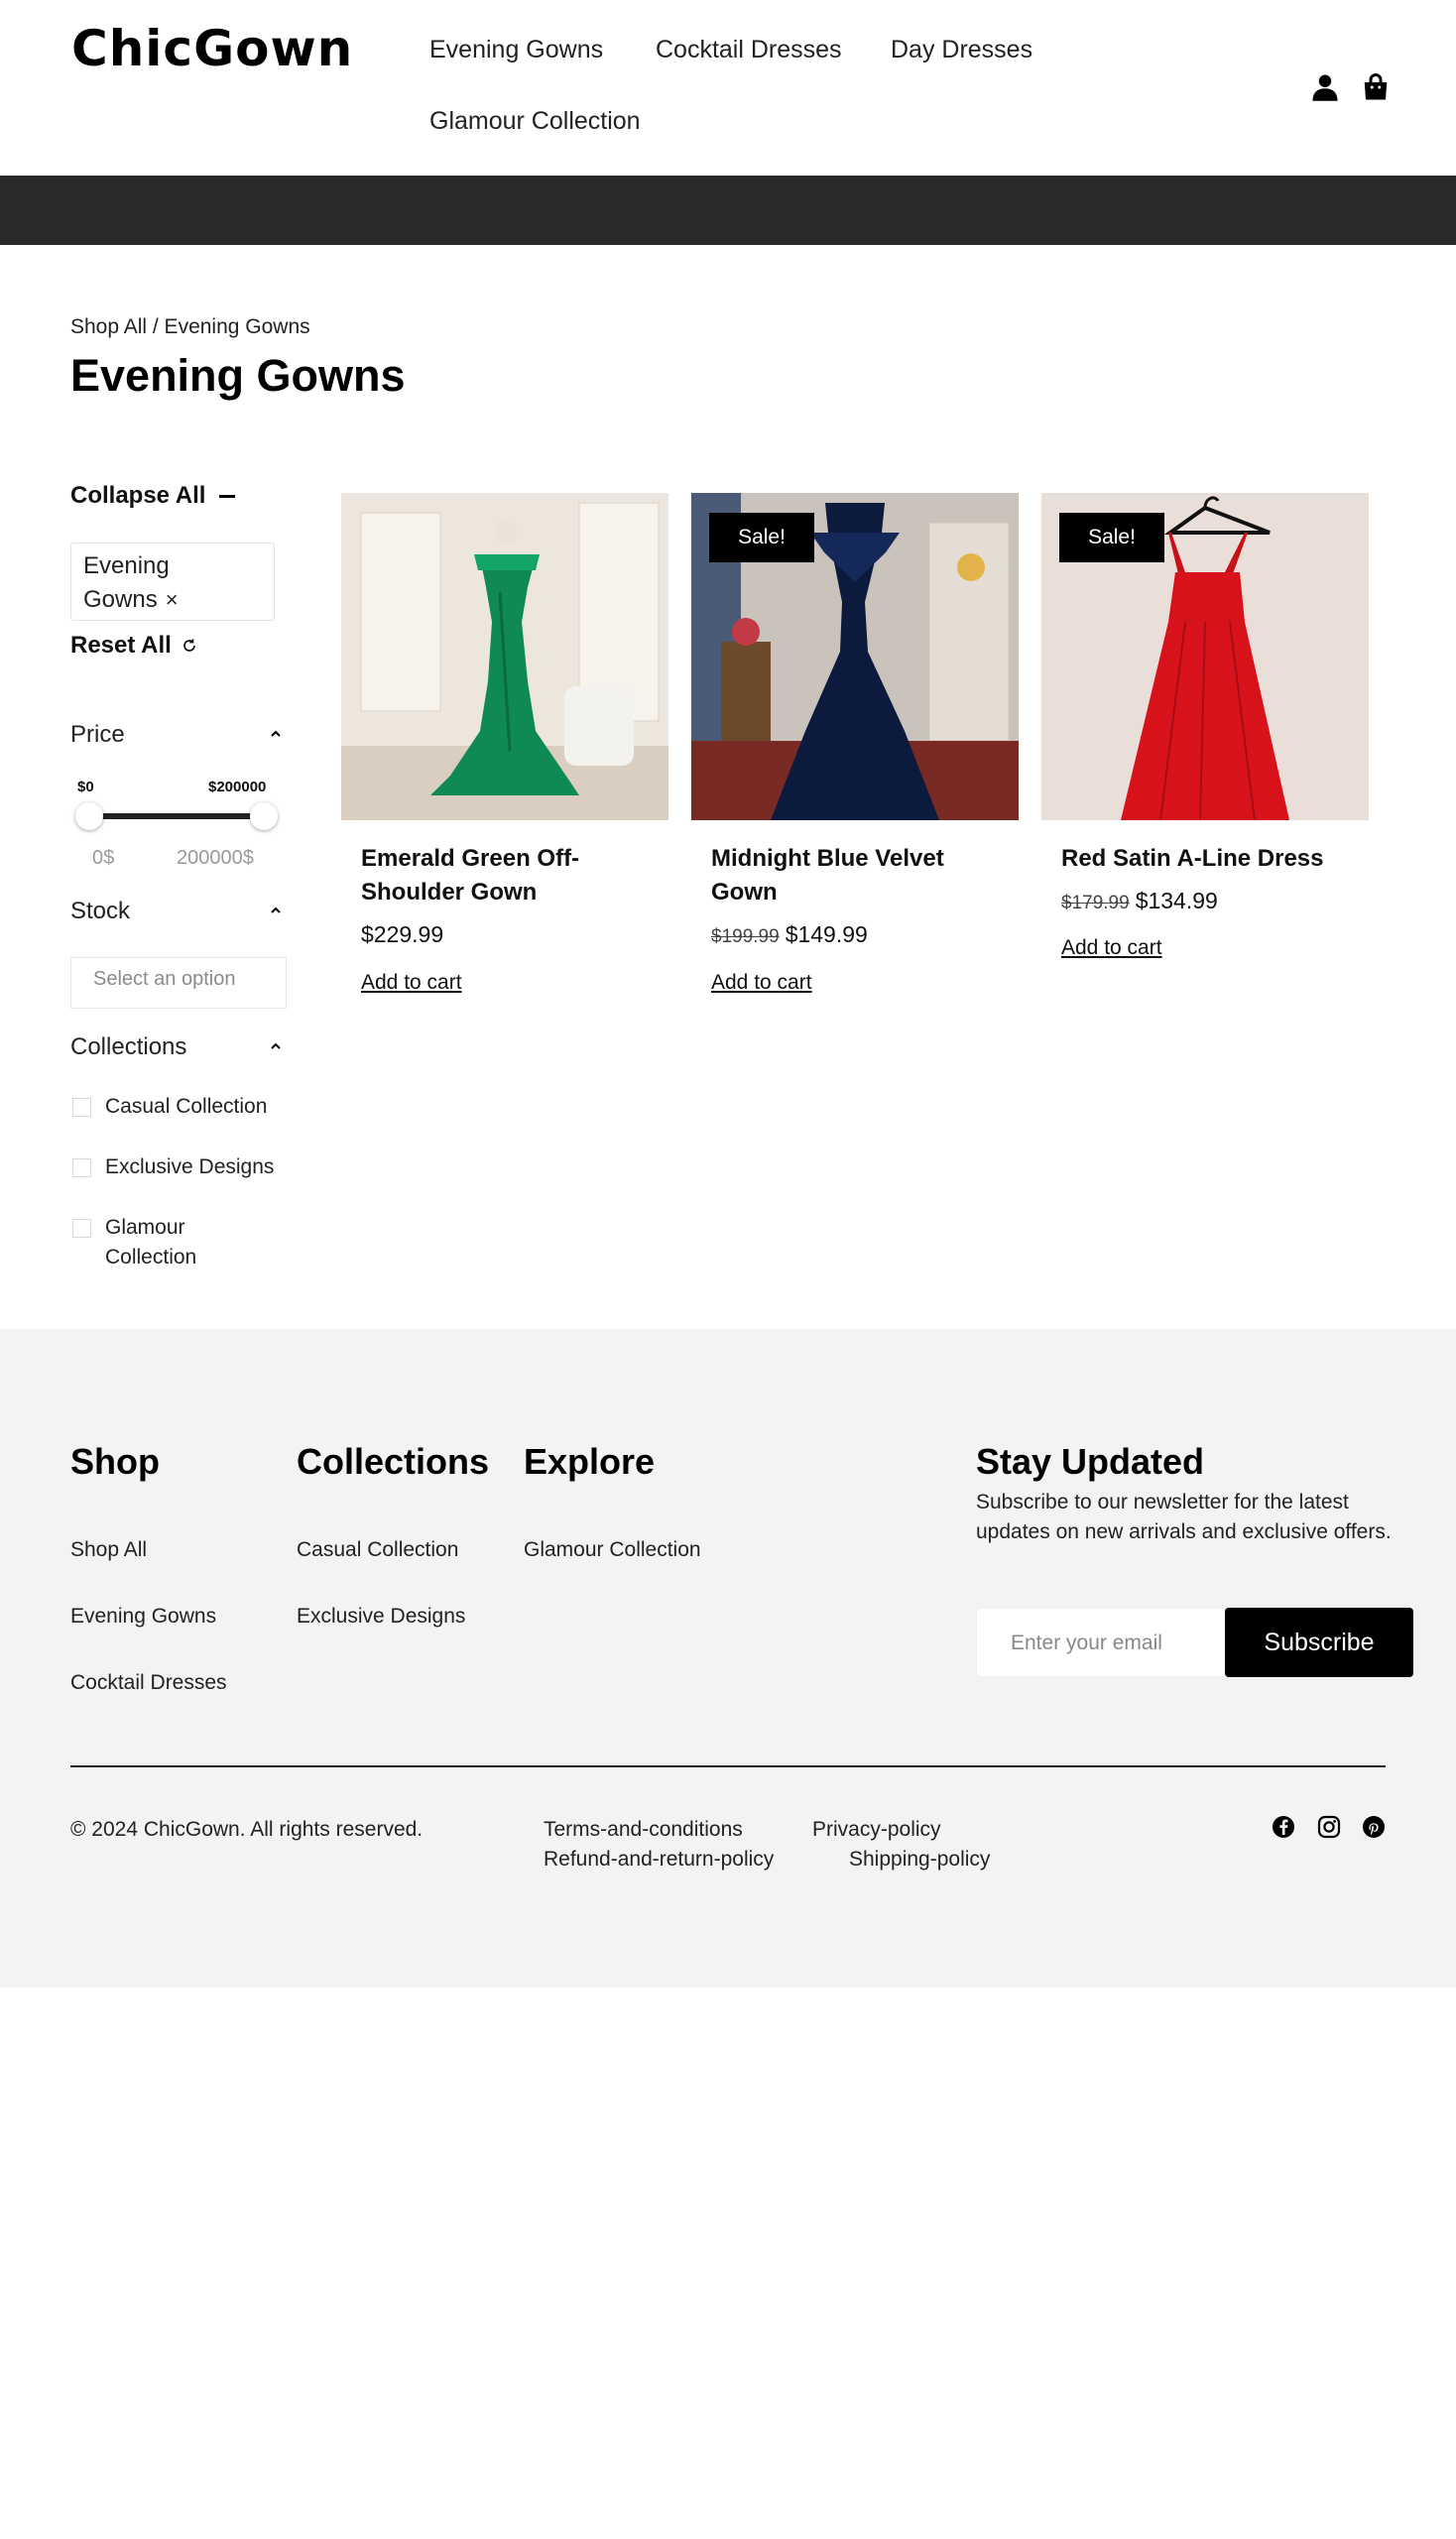  Describe the element at coordinates (1283, 1827) in the screenshot. I see `facebook-icon` at that location.